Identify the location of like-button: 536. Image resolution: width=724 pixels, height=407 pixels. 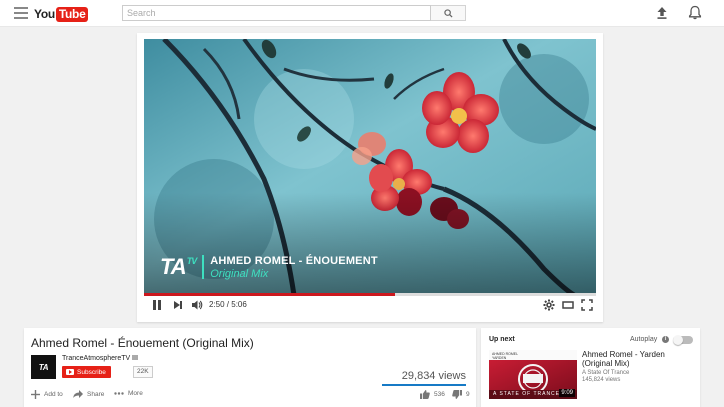
(432, 394).